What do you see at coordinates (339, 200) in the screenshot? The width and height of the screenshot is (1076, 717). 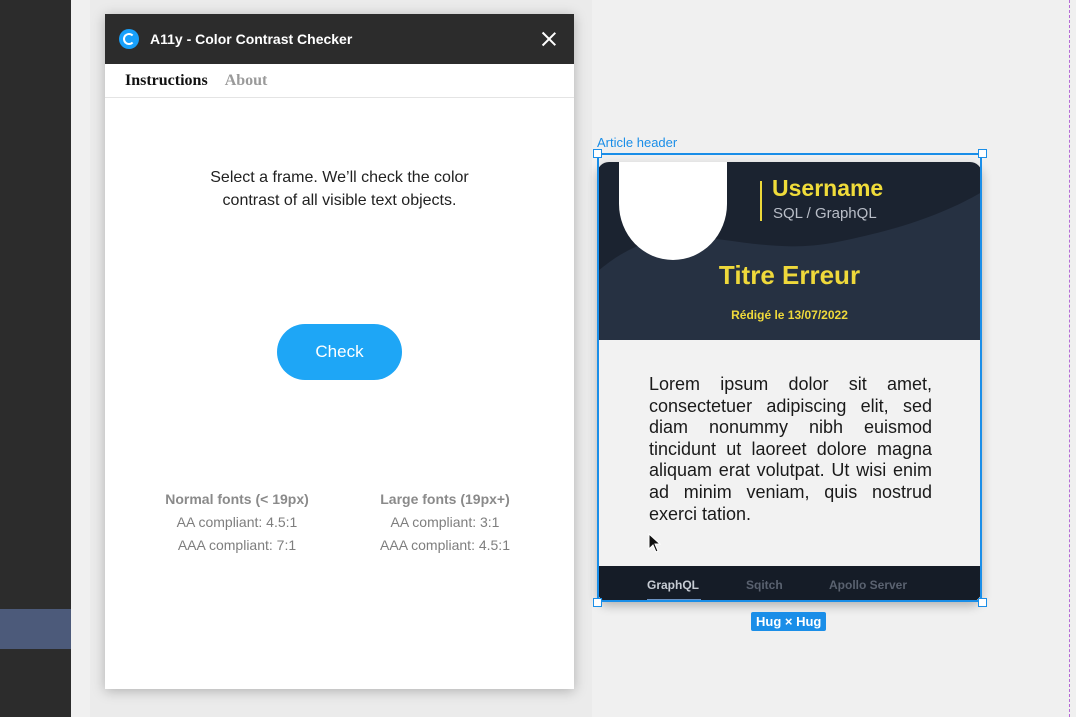 I see `instructions-line: contrast of all visible text objects.` at bounding box center [339, 200].